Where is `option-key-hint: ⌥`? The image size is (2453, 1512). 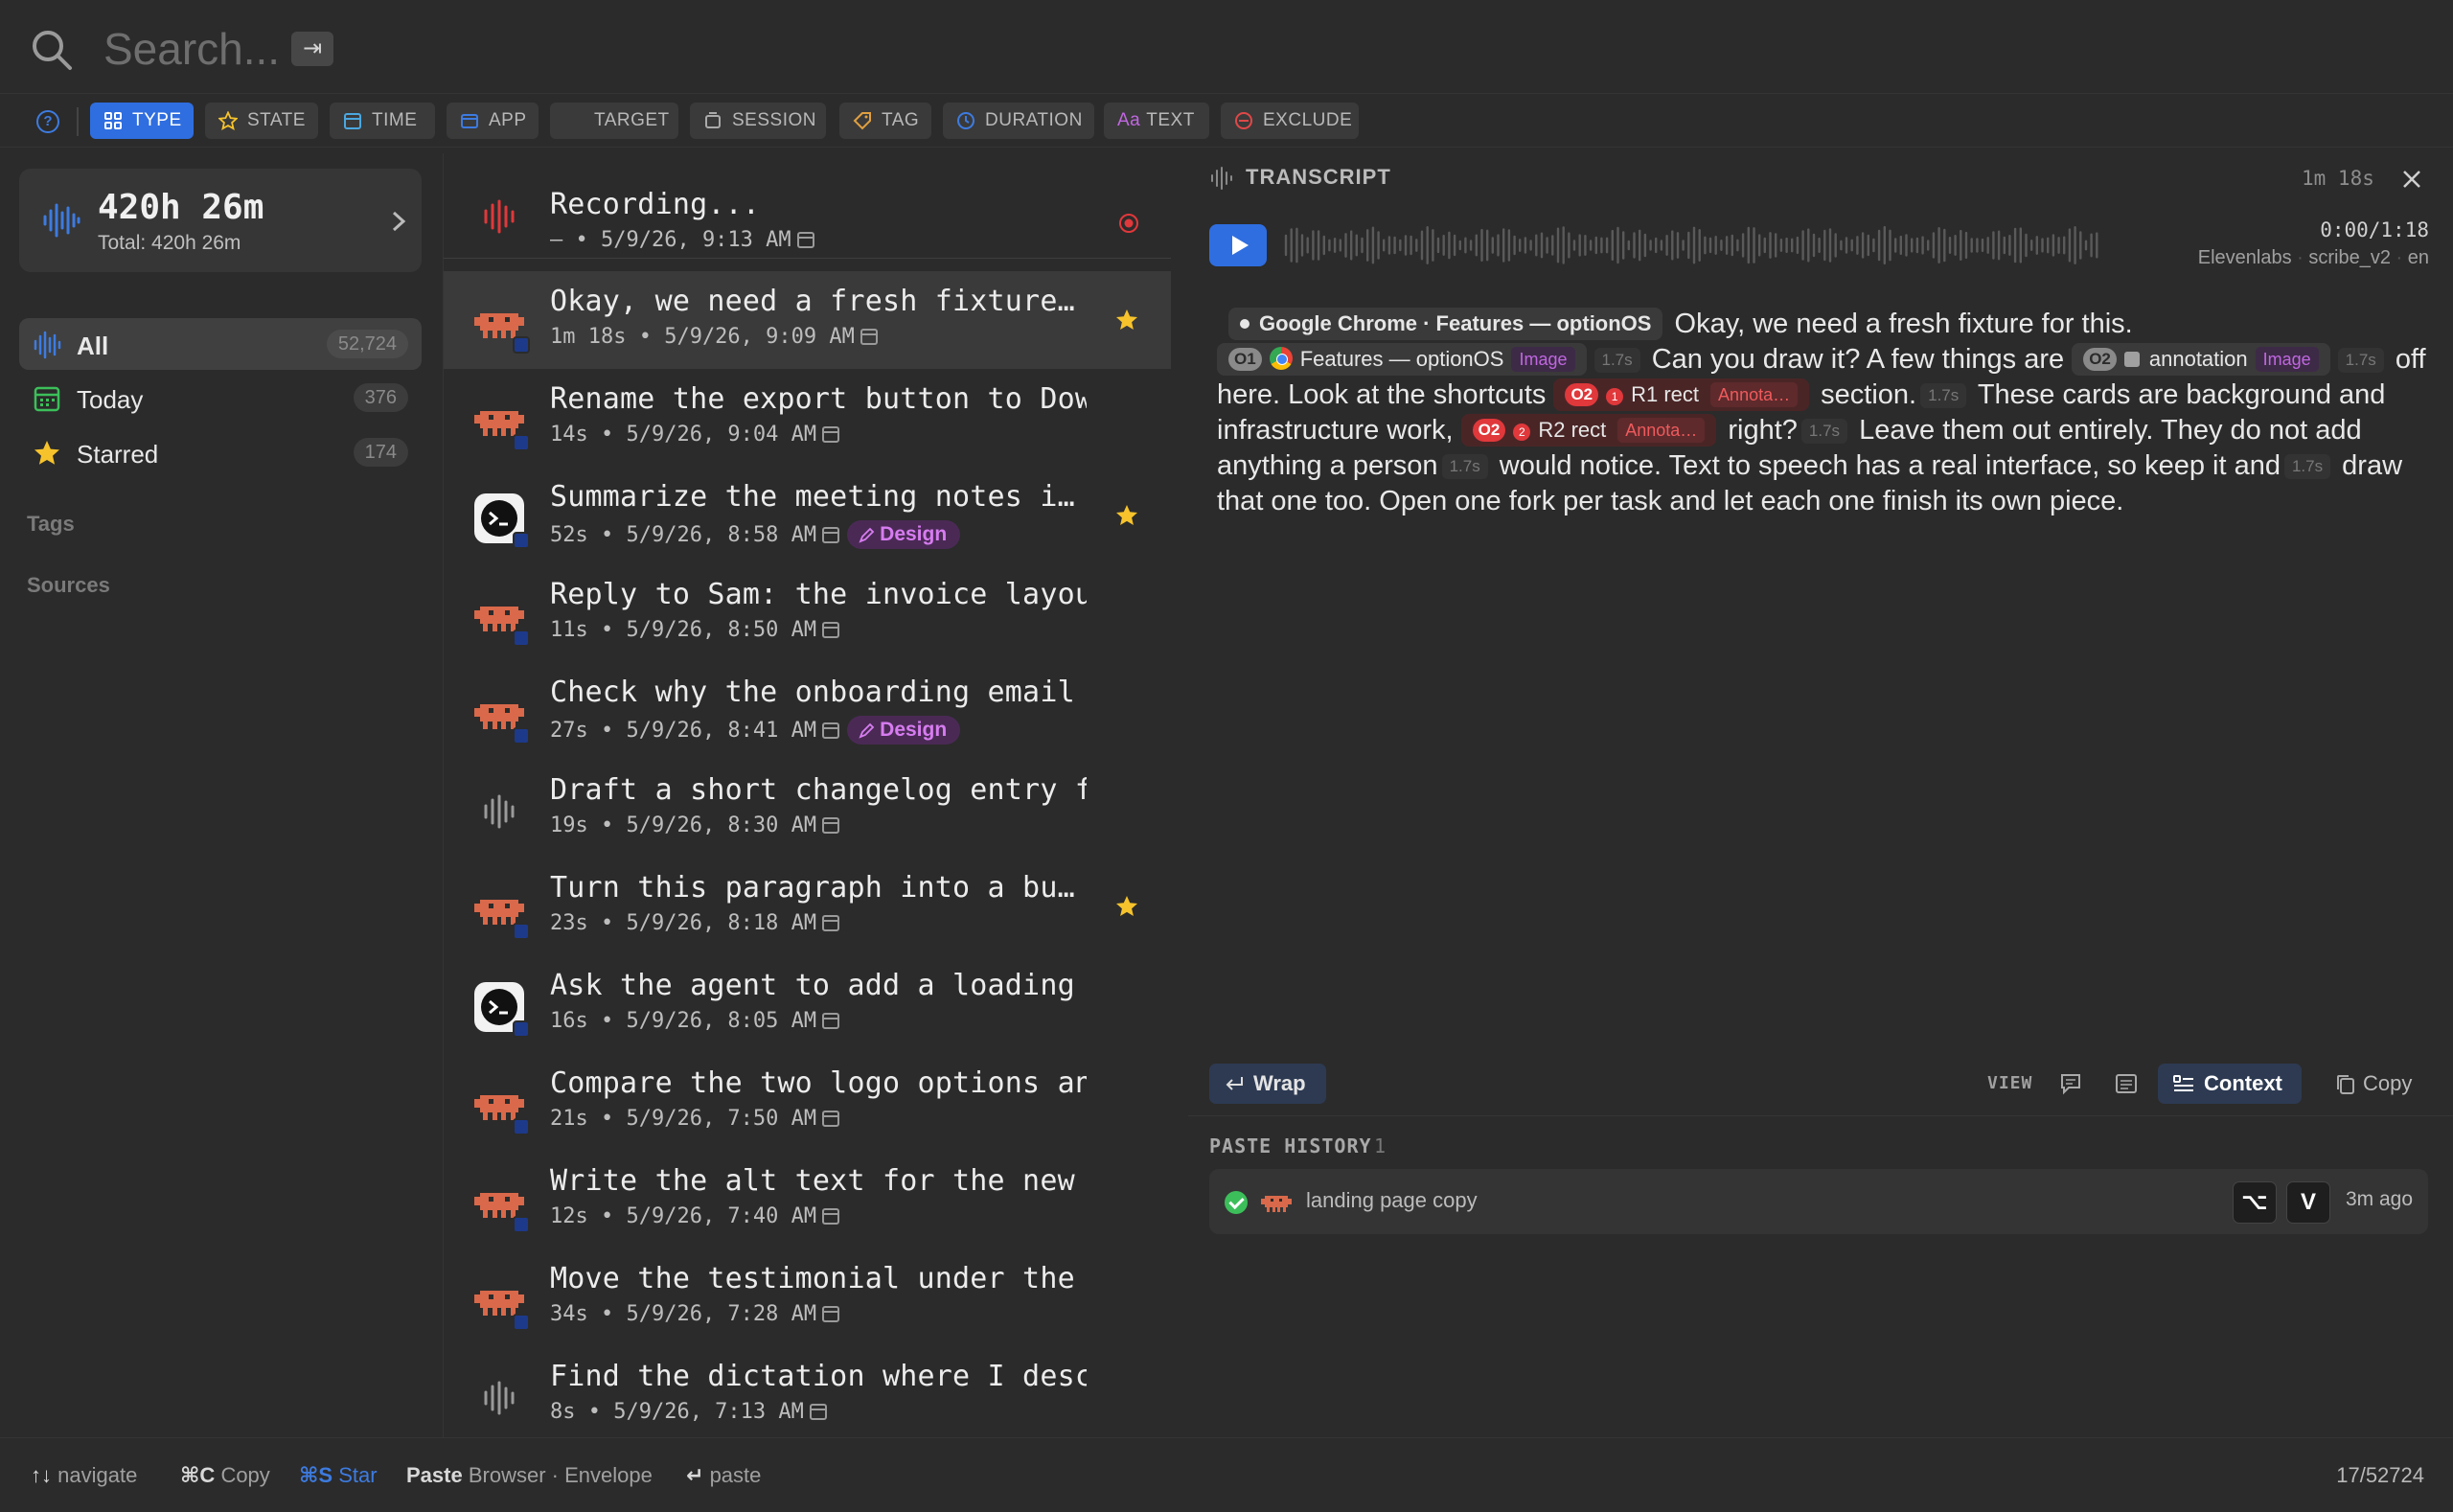
option-key-hint: ⌥ is located at coordinates (2255, 1202).